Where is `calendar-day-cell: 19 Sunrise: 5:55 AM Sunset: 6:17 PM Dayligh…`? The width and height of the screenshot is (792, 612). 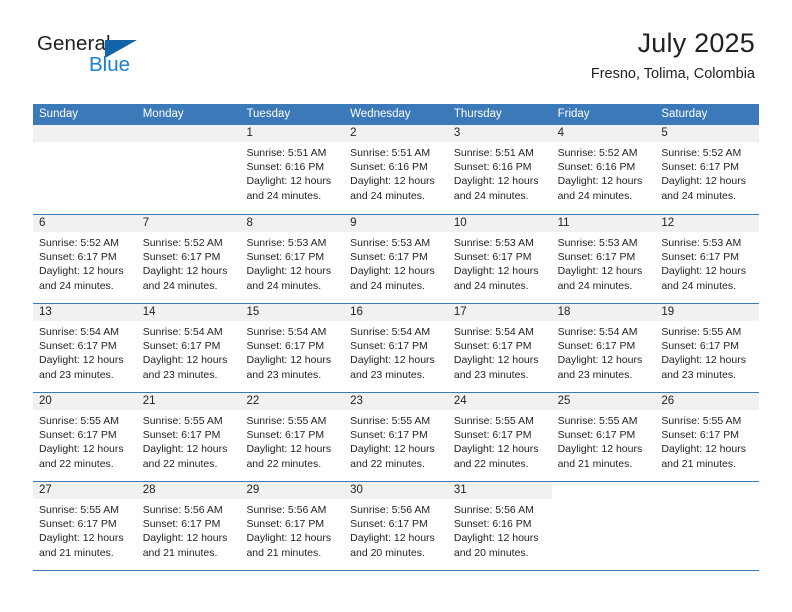 calendar-day-cell: 19 Sunrise: 5:55 AM Sunset: 6:17 PM Dayligh… is located at coordinates (707, 348).